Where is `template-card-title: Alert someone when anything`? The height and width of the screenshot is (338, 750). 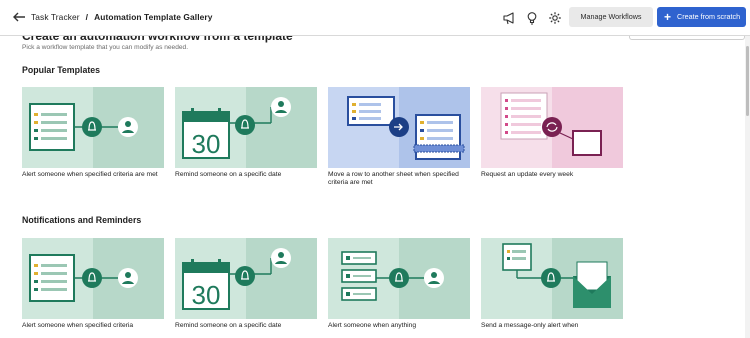
template-card-title: Alert someone when anything is located at coordinates (399, 326).